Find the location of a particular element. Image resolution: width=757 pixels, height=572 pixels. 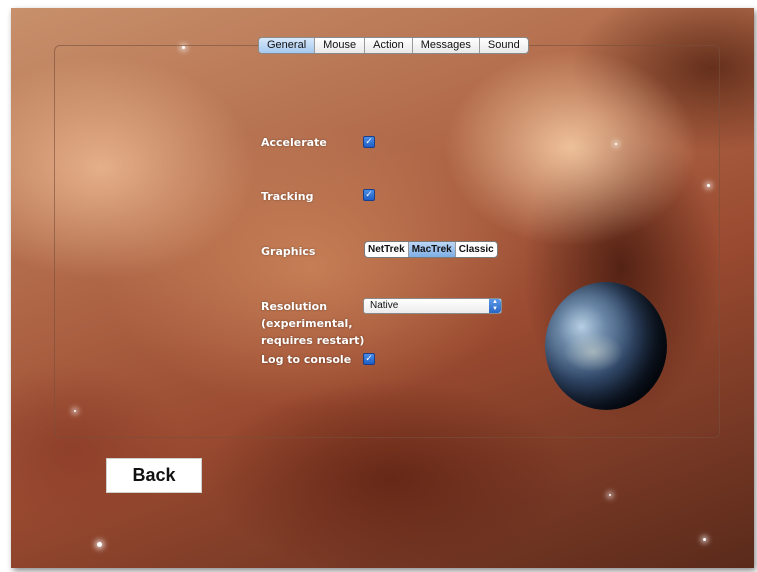

resolution-label-note: (experimental, is located at coordinates (307, 323).